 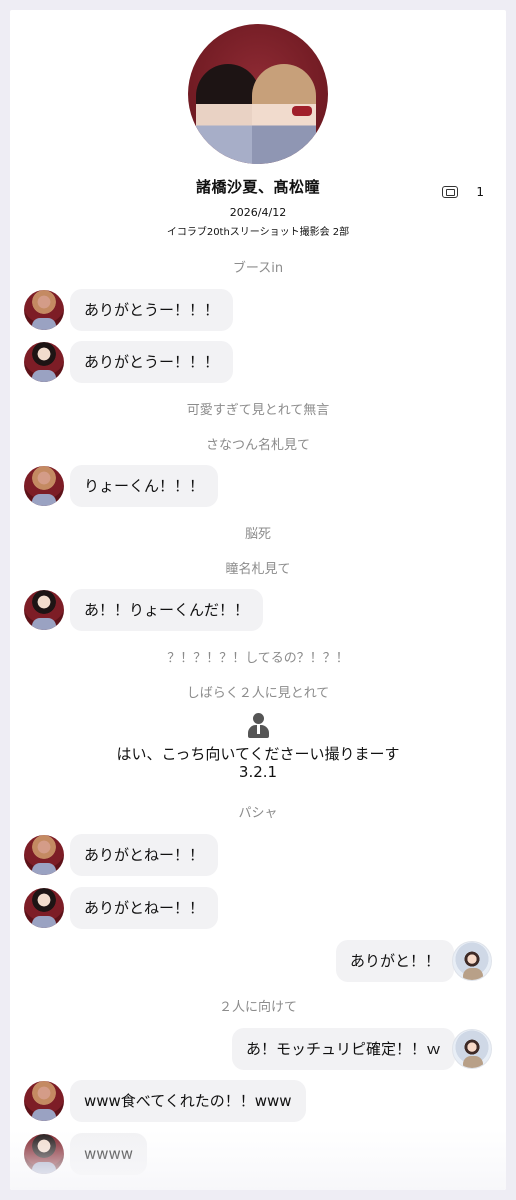 What do you see at coordinates (258, 726) in the screenshot?
I see `staff-person-icon` at bounding box center [258, 726].